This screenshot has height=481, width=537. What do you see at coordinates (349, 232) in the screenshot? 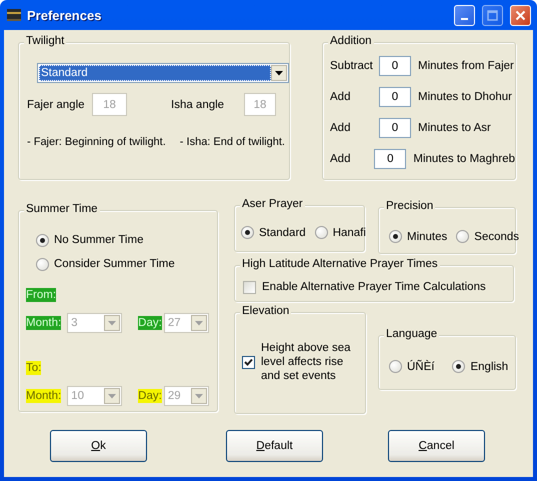
I see `radio-label: Hanafi` at bounding box center [349, 232].